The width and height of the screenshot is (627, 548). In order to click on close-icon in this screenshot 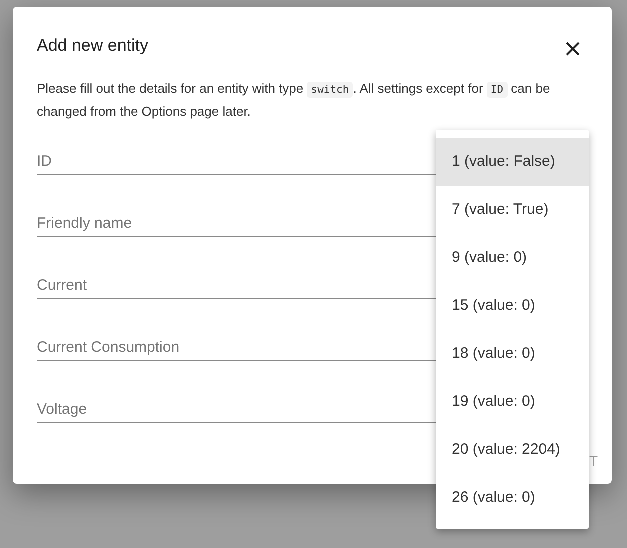, I will do `click(573, 49)`.